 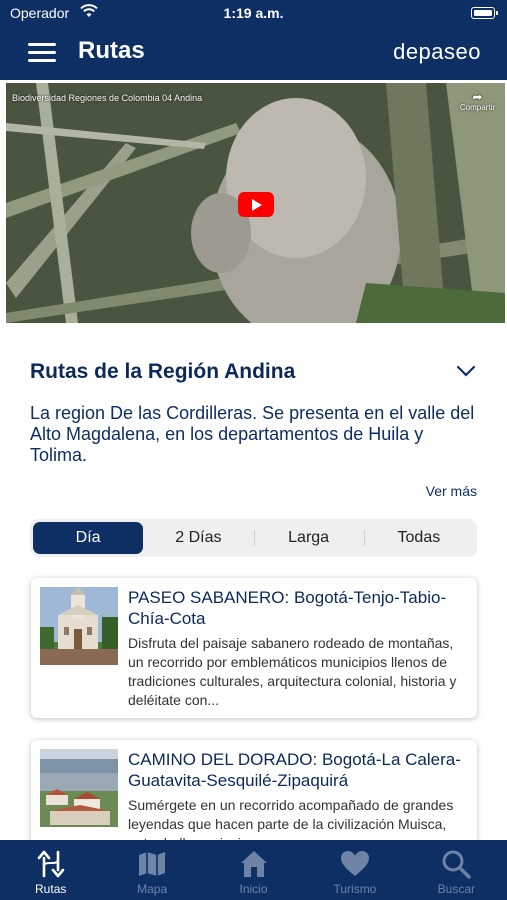 I want to click on battery-icon, so click(x=484, y=13).